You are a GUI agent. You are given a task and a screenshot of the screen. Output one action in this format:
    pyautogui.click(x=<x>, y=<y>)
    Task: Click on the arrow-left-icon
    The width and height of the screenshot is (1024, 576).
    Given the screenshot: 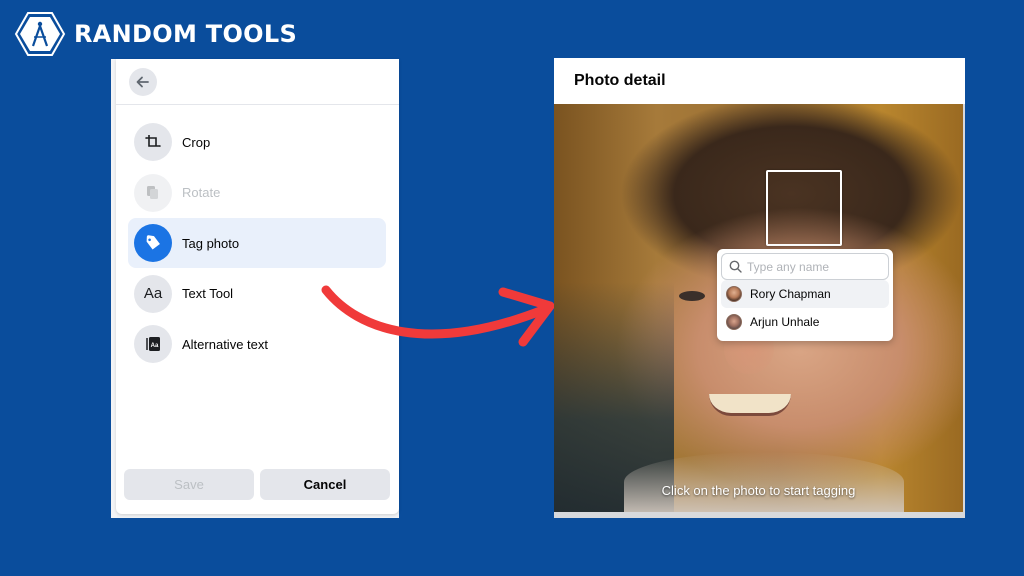 What is the action you would take?
    pyautogui.click(x=142, y=82)
    